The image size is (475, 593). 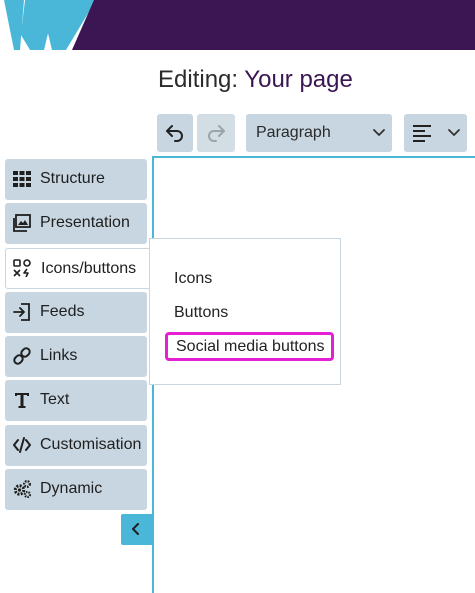 I want to click on sidebar-item-text: Text, so click(x=76, y=400).